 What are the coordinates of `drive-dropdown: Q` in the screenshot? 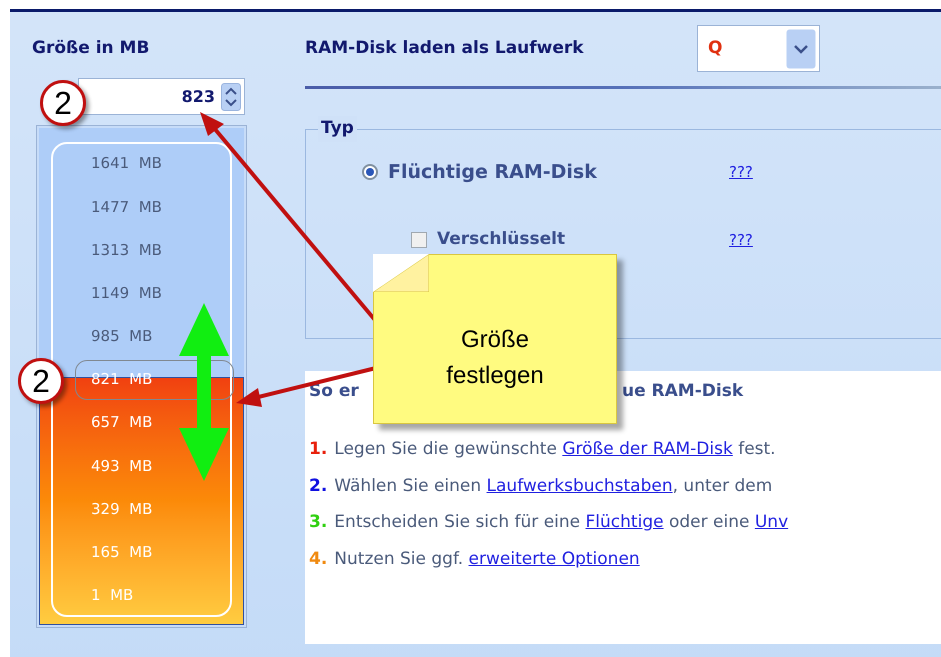 It's located at (758, 48).